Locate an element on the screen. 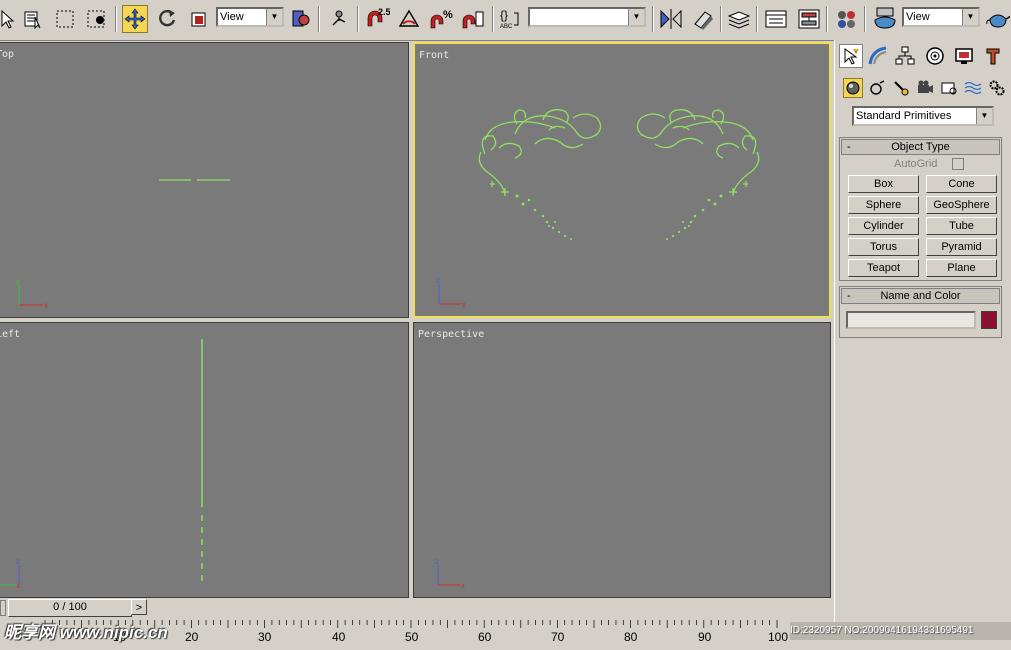 The width and height of the screenshot is (1011, 650). lights-category-icon is located at coordinates (901, 88).